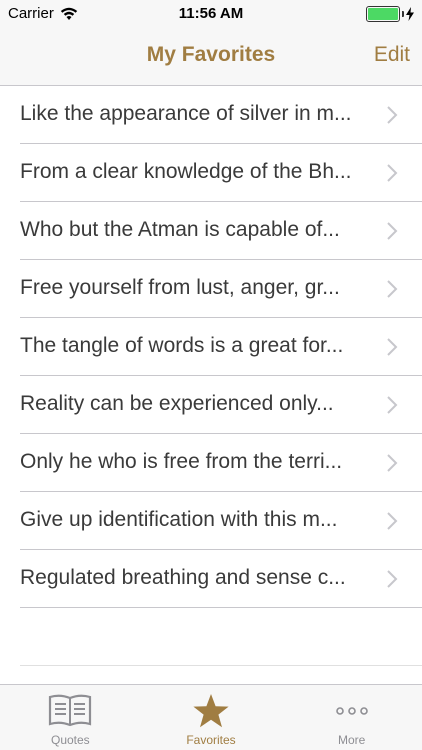 This screenshot has width=422, height=750. Describe the element at coordinates (392, 55) in the screenshot. I see `edit-button: Edit` at that location.